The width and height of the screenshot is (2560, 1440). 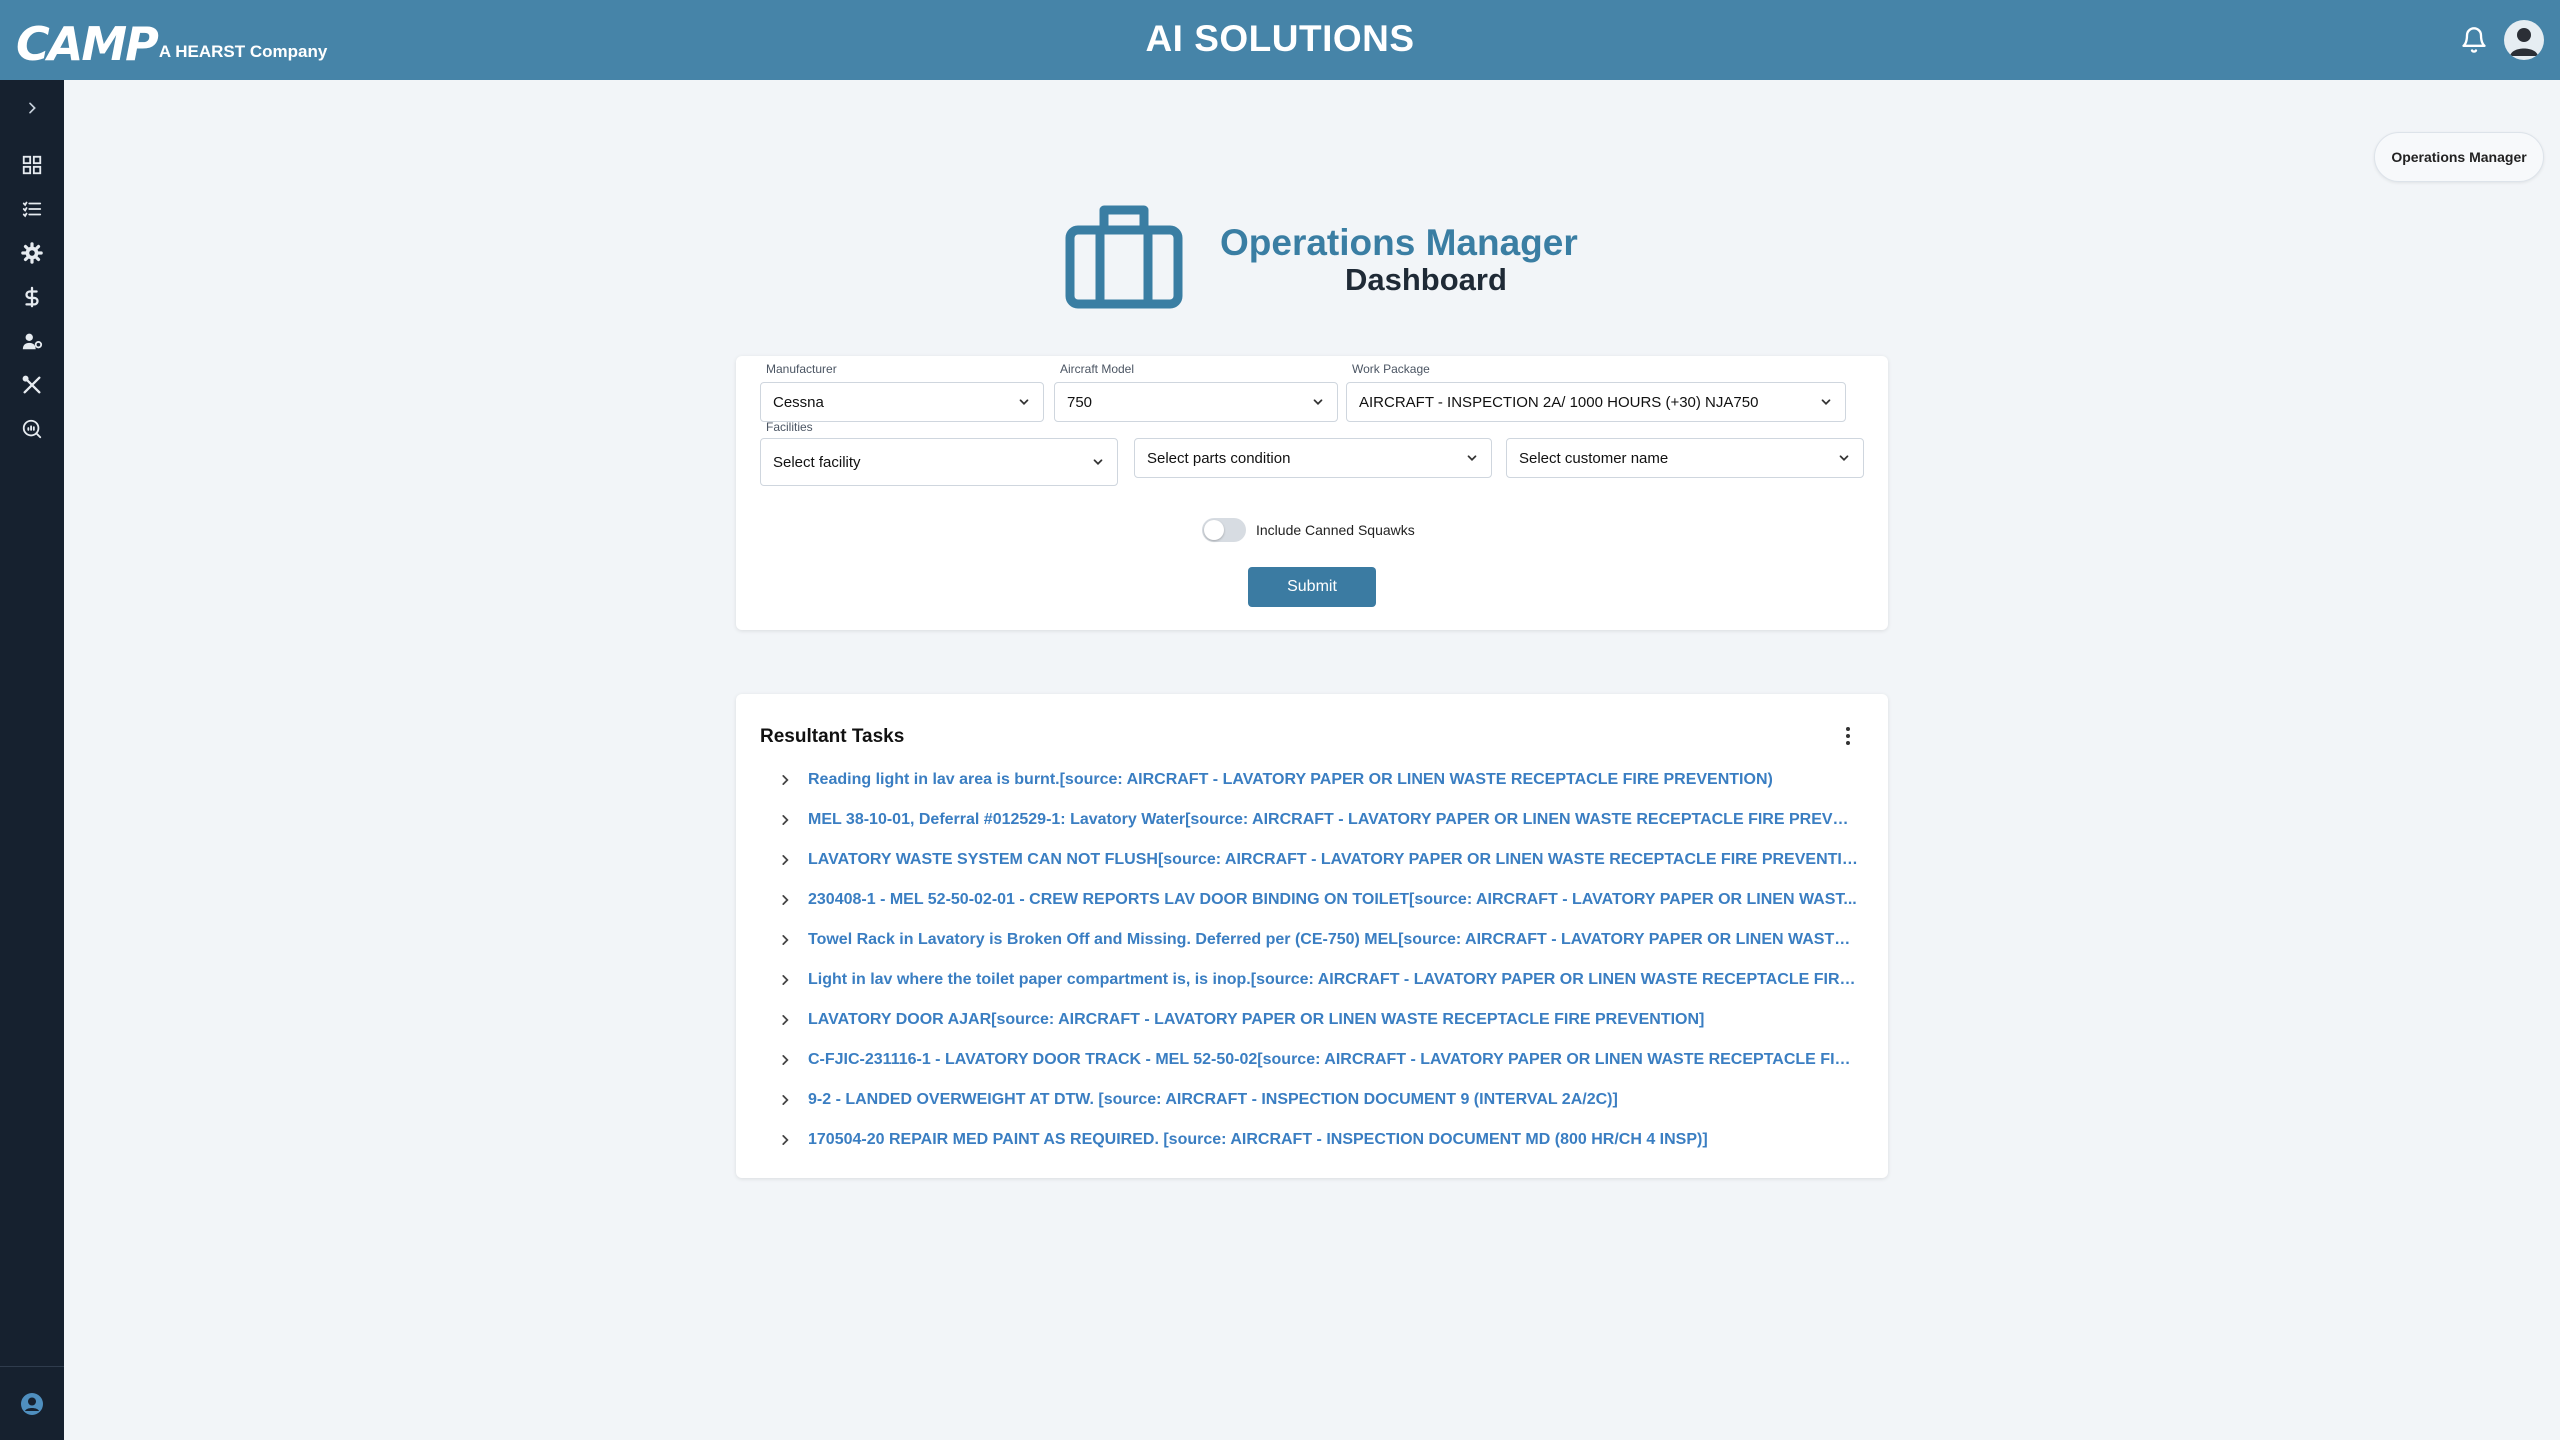 What do you see at coordinates (32, 209) in the screenshot?
I see `task-list-icon` at bounding box center [32, 209].